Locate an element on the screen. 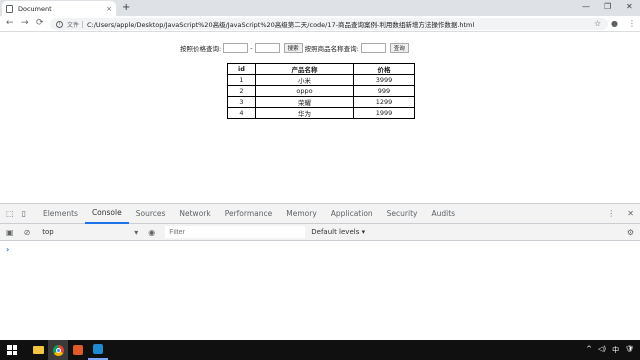 This screenshot has width=640, height=360. cell-price: 1299 is located at coordinates (384, 102).